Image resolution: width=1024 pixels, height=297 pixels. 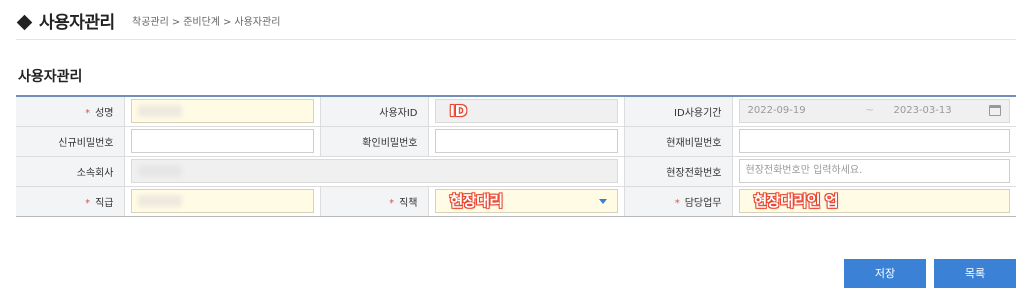 I want to click on id-period-input: 2022-09-19 ~ 2023-03-13, so click(x=874, y=111).